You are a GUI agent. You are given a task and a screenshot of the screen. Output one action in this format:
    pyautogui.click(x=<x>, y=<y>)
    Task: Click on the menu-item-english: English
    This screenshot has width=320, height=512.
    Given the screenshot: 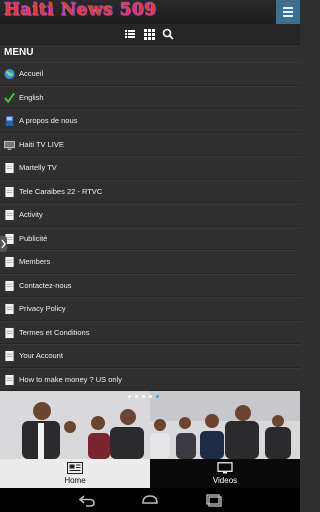 What is the action you would take?
    pyautogui.click(x=150, y=97)
    